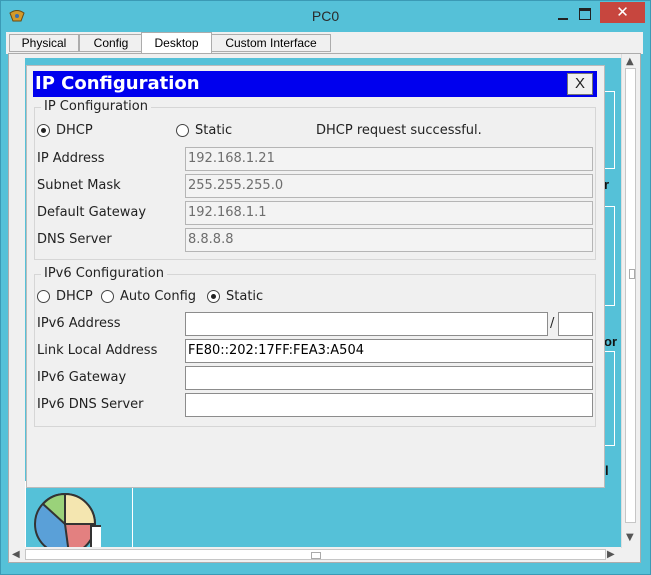 This screenshot has width=651, height=575. What do you see at coordinates (213, 130) in the screenshot?
I see `ipv4-static-label: Static` at bounding box center [213, 130].